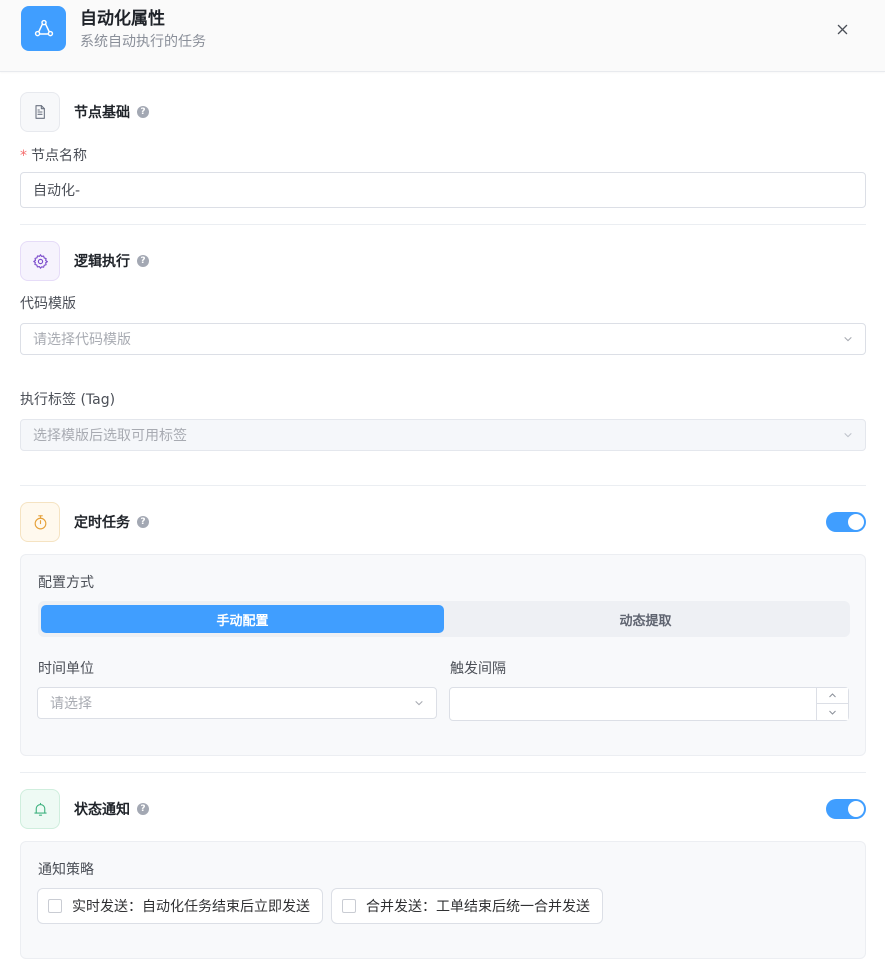 This screenshot has height=976, width=885. What do you see at coordinates (842, 29) in the screenshot?
I see `close-icon` at bounding box center [842, 29].